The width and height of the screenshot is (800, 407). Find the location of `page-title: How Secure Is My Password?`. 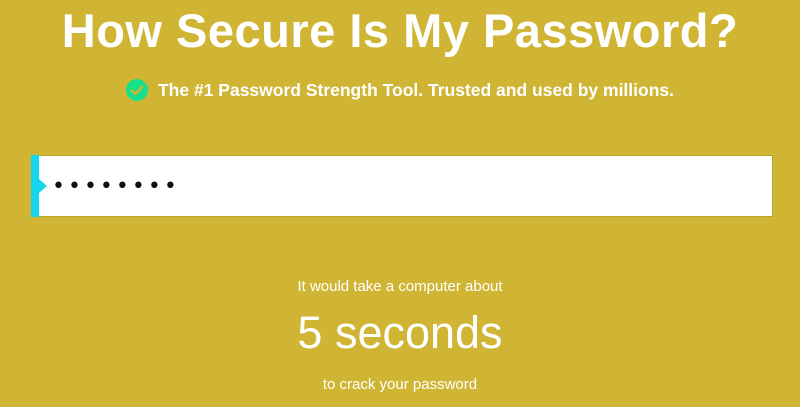

page-title: How Secure Is My Password? is located at coordinates (400, 30).